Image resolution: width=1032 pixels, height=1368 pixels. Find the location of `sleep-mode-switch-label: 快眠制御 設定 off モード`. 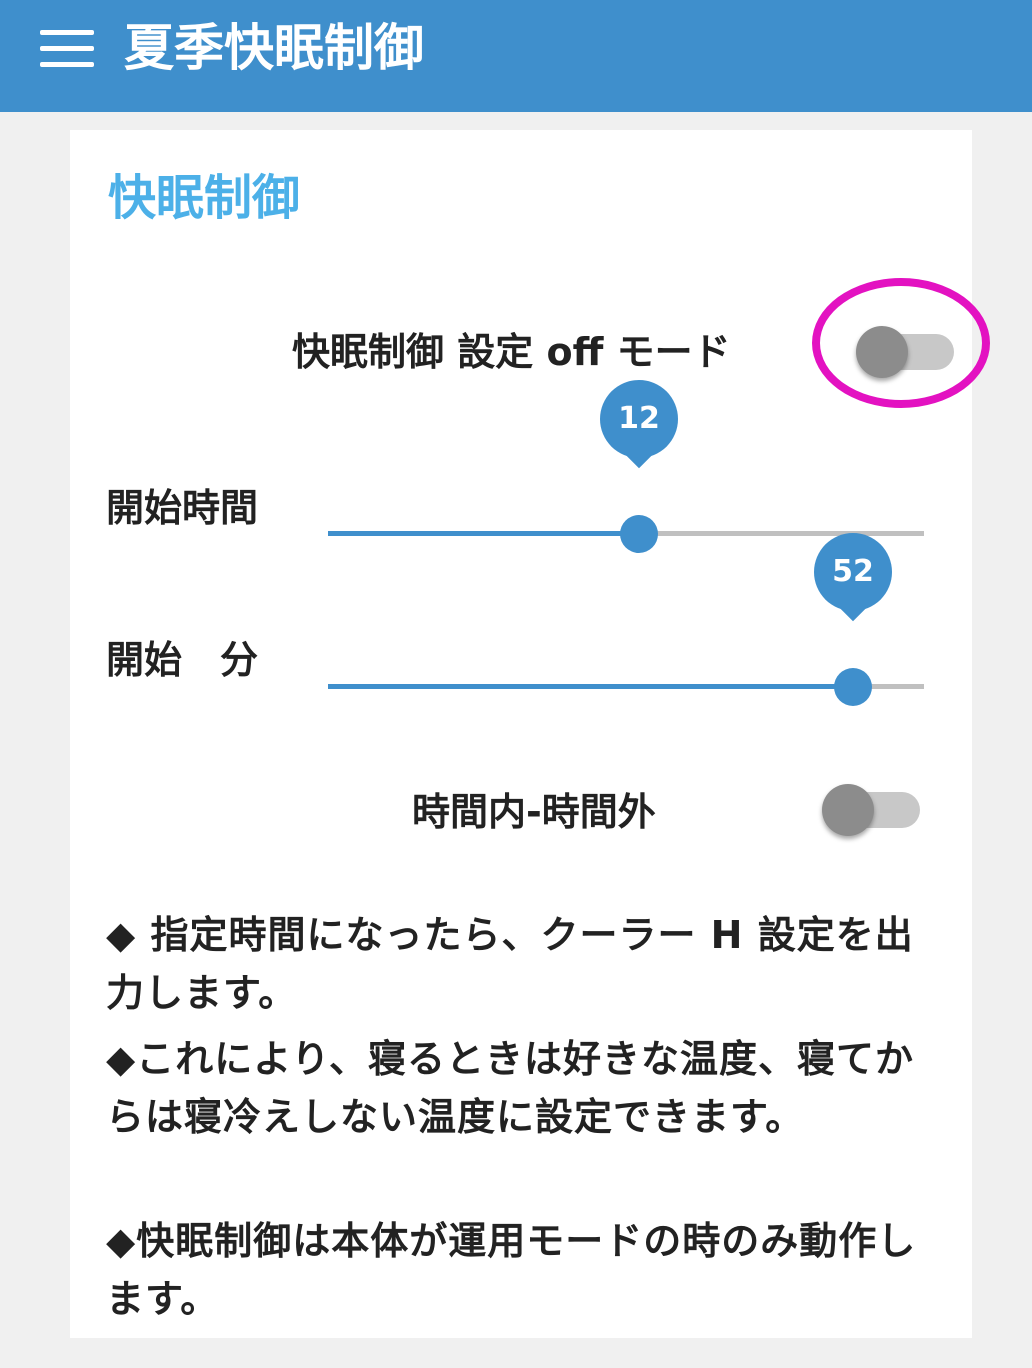

sleep-mode-switch-label: 快眠制御 設定 off モード is located at coordinates (511, 352).